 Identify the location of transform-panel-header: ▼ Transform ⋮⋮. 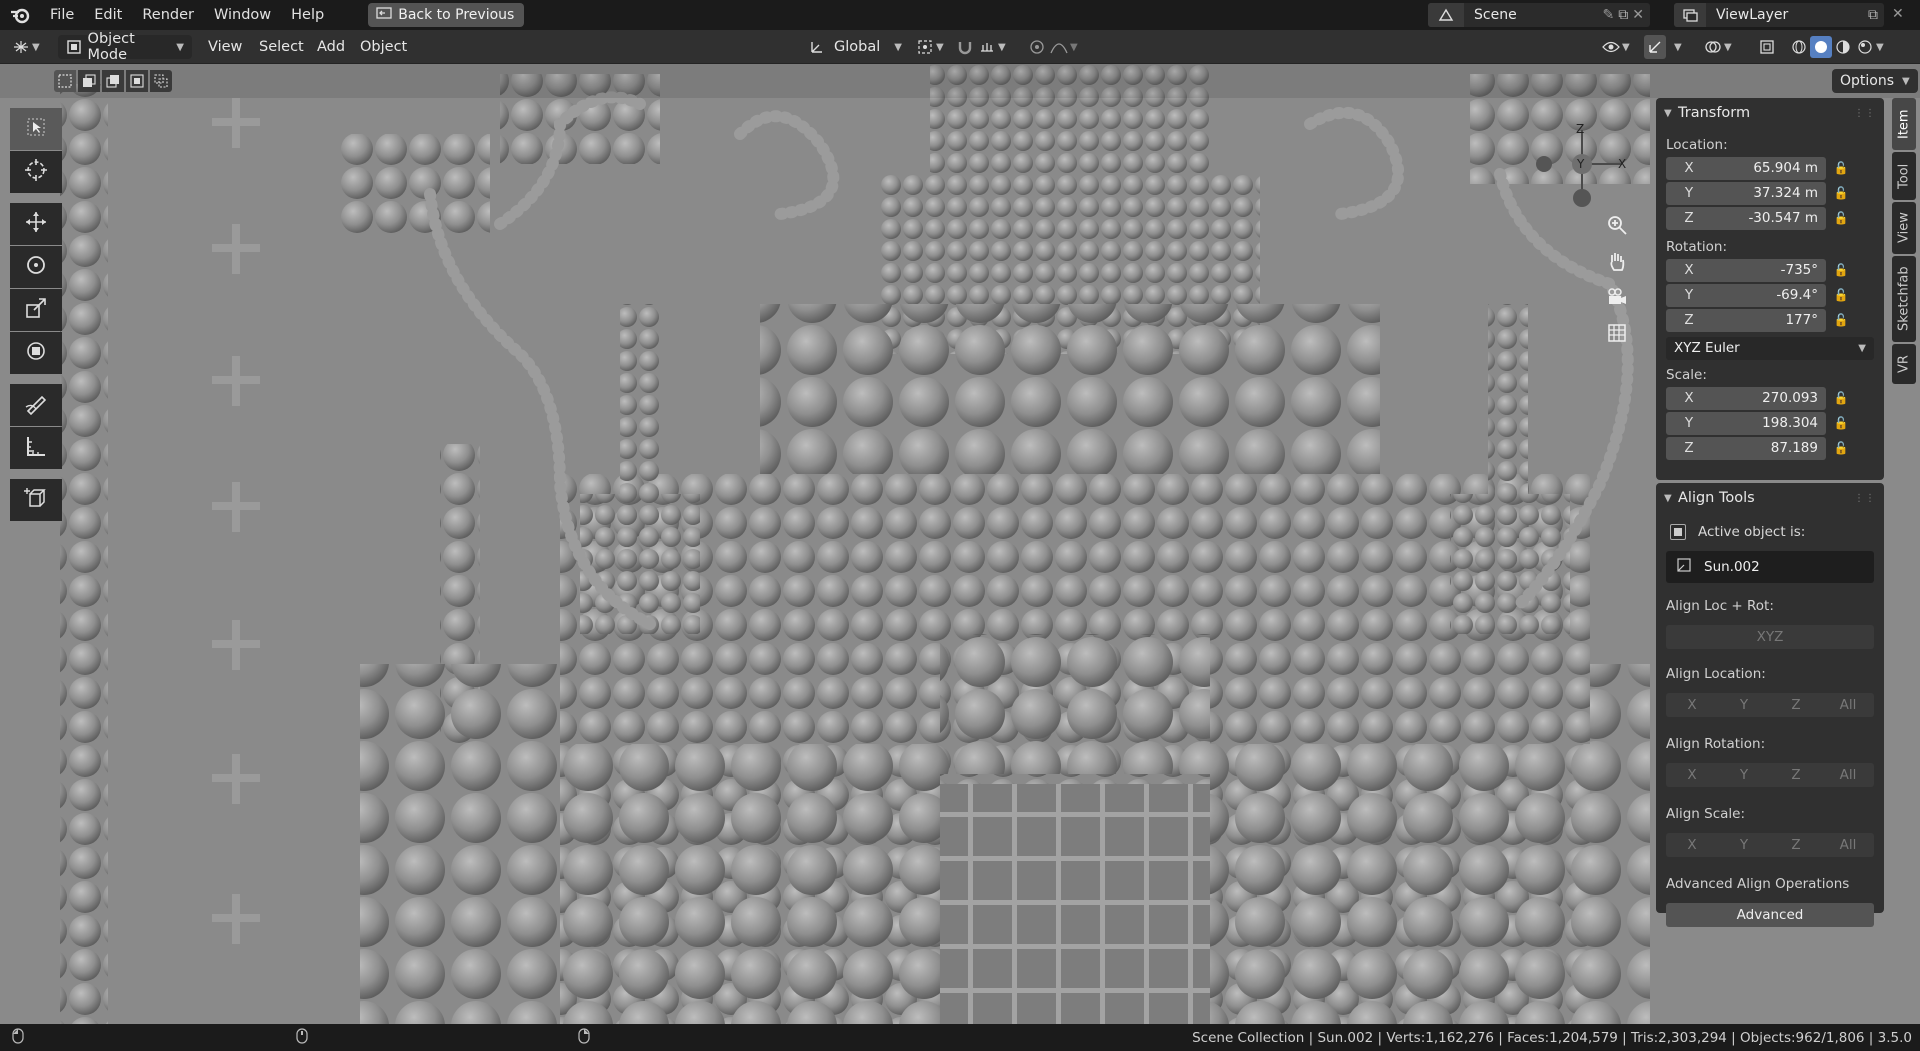
(1770, 113).